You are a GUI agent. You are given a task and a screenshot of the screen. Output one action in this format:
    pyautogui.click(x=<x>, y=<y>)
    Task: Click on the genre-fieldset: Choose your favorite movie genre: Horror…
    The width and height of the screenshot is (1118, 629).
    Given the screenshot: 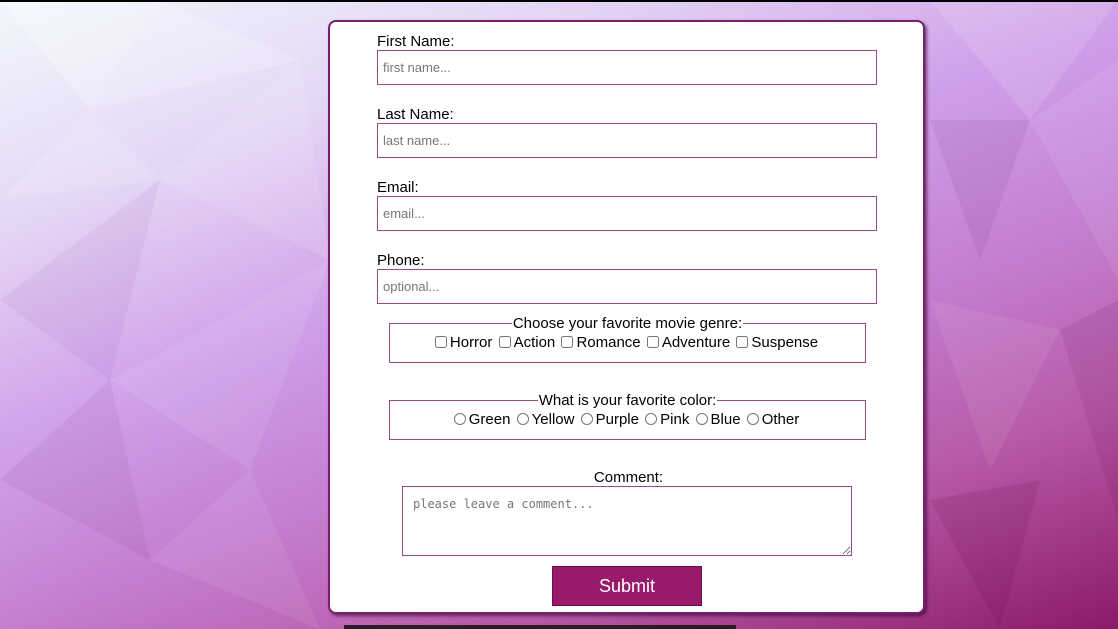 What is the action you would take?
    pyautogui.click(x=627, y=339)
    